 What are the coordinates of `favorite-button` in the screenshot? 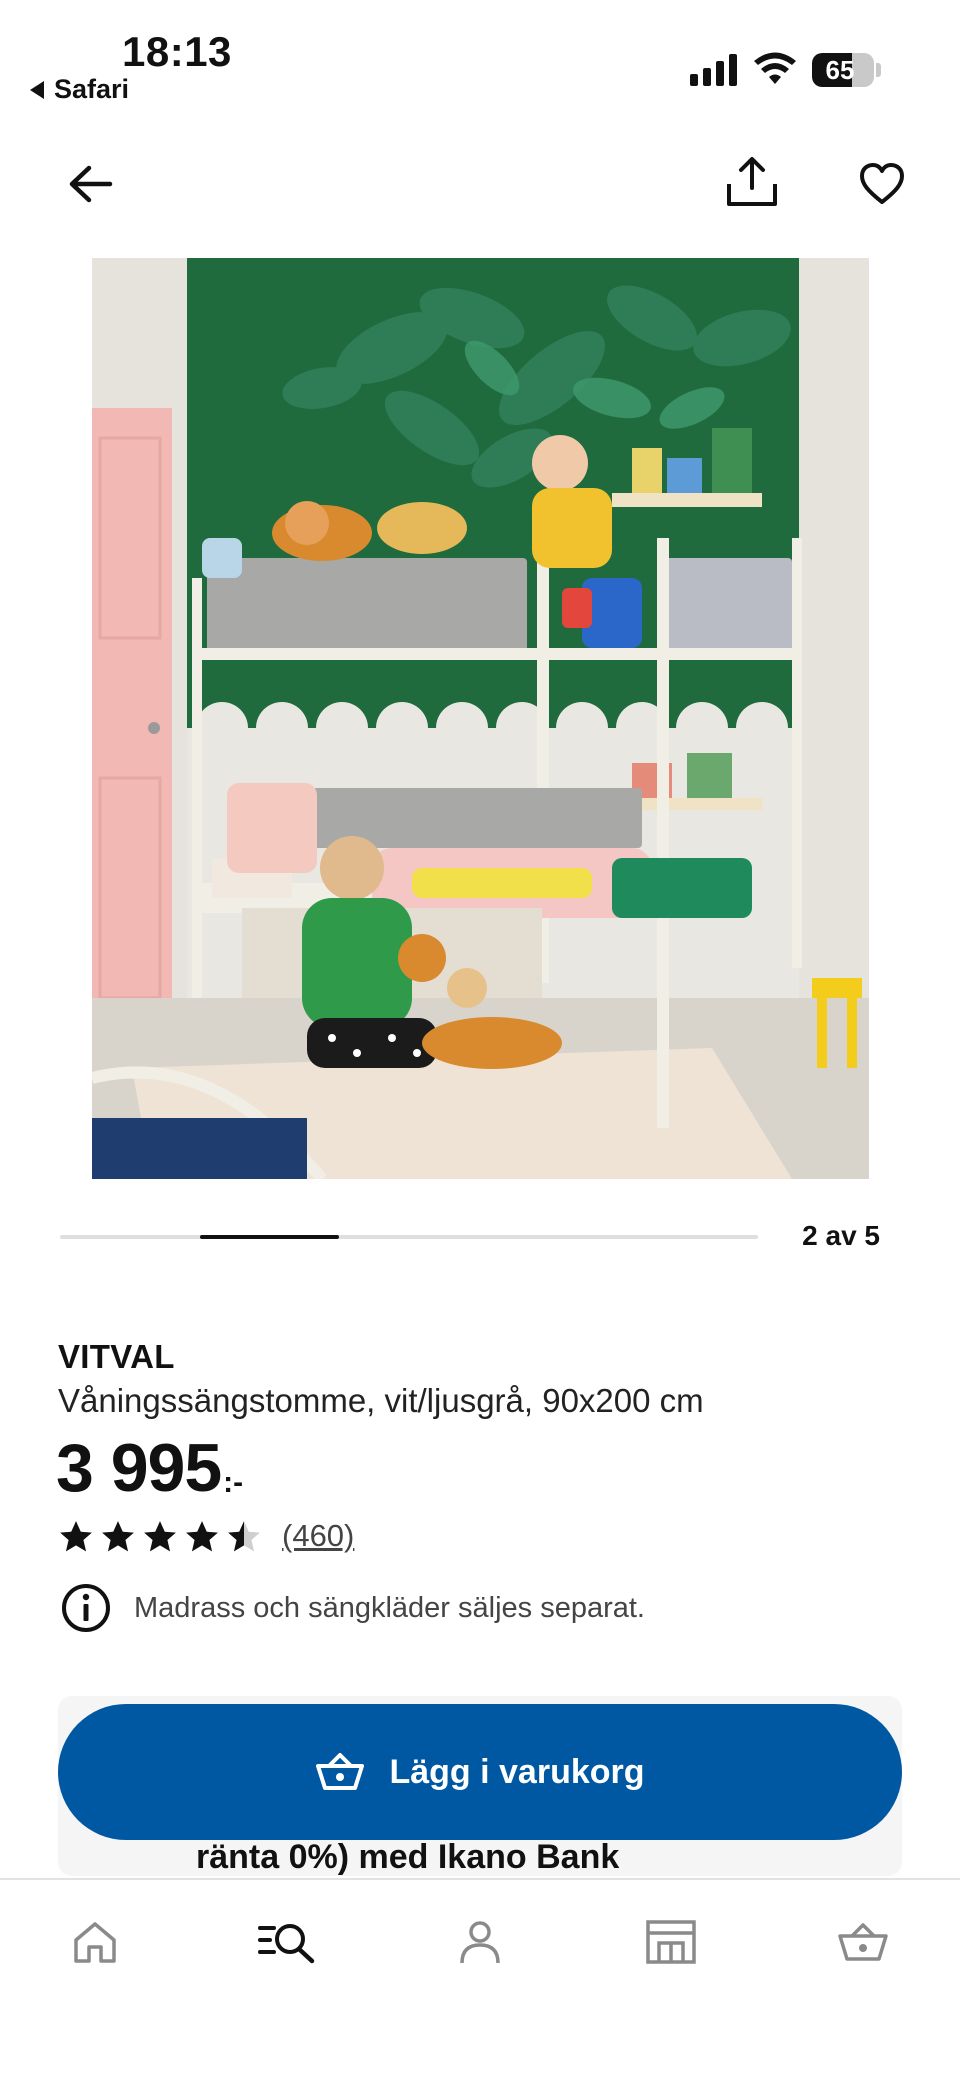 It's located at (882, 184).